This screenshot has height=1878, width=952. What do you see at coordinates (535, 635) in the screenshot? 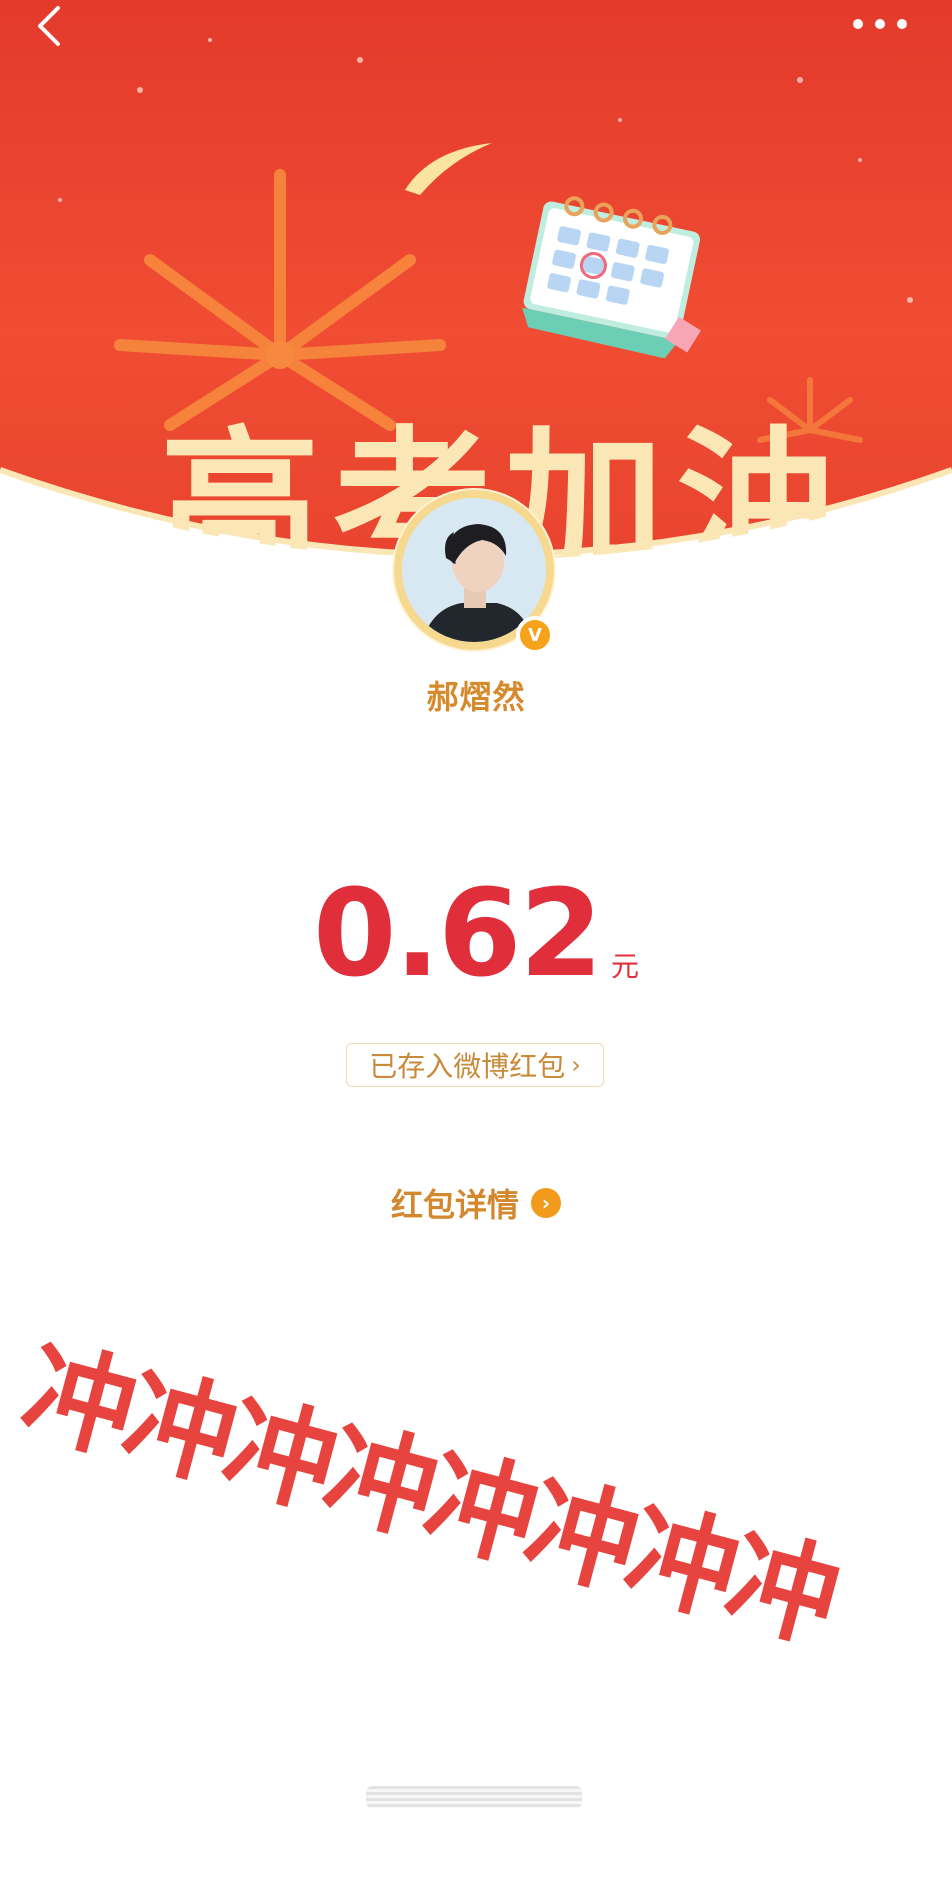
I see `verified-badge-icon: V` at bounding box center [535, 635].